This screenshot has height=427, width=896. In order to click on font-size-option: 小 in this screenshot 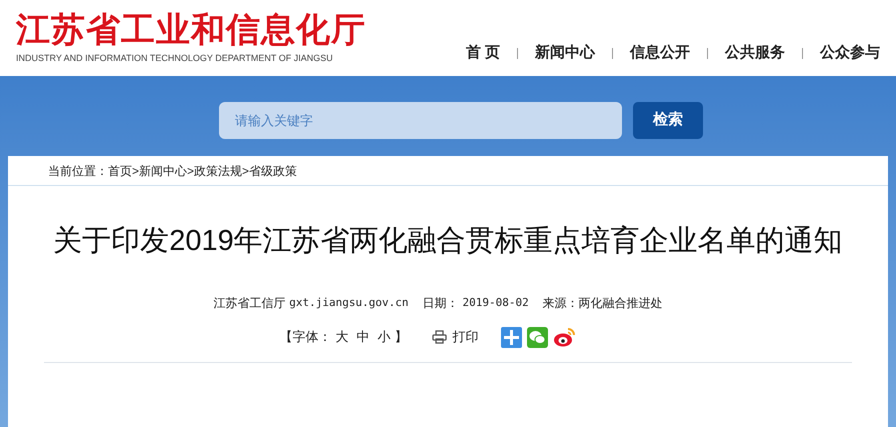, I will do `click(384, 337)`.